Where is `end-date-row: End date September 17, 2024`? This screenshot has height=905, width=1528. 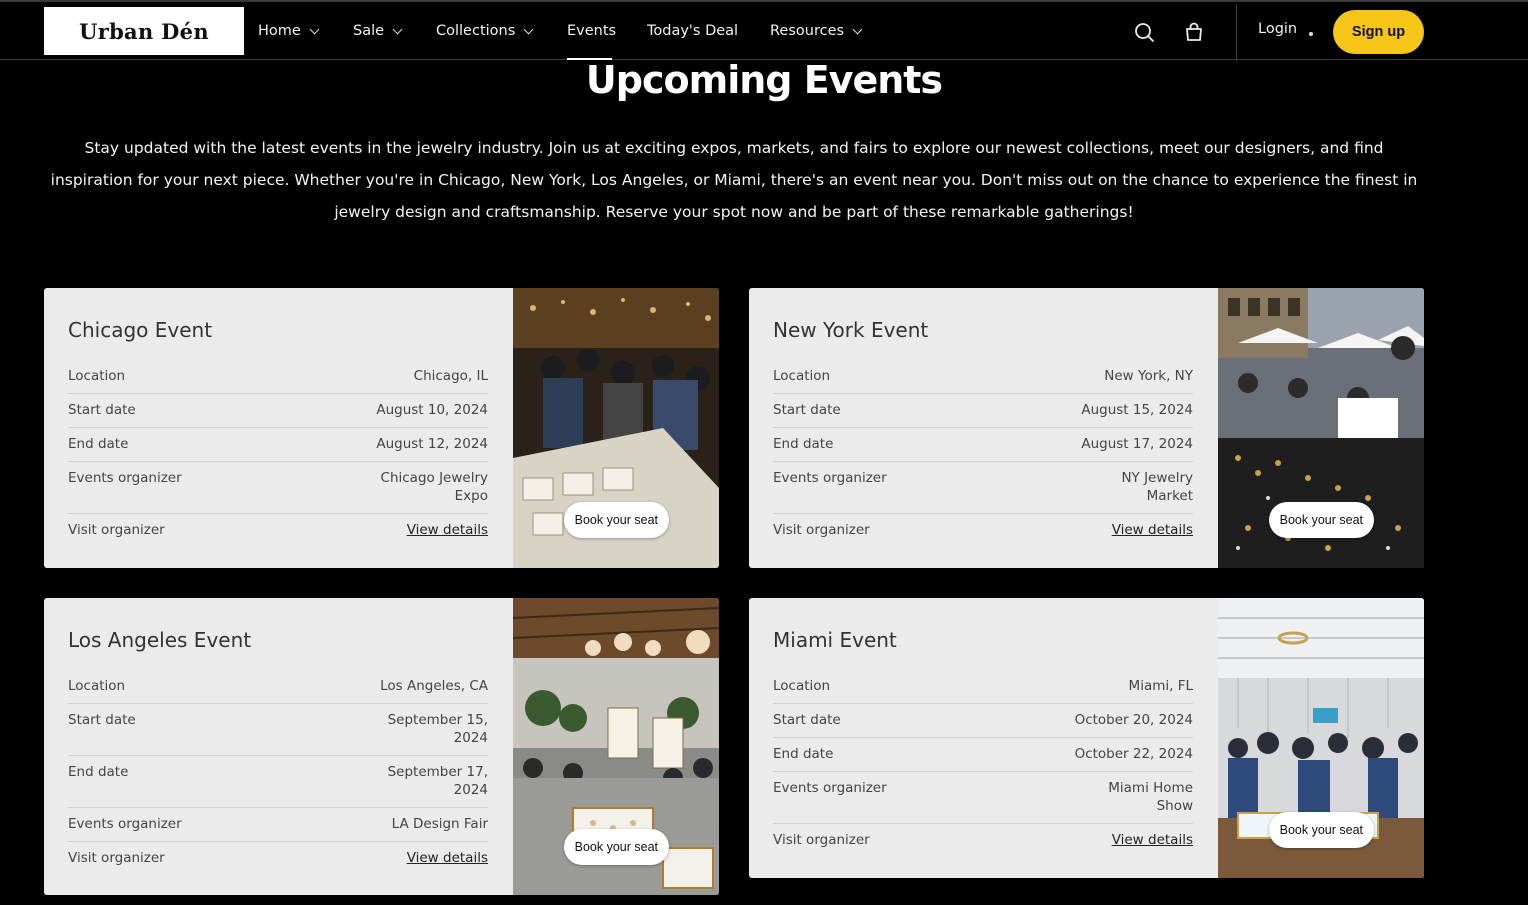 end-date-row: End date September 17, 2024 is located at coordinates (278, 782).